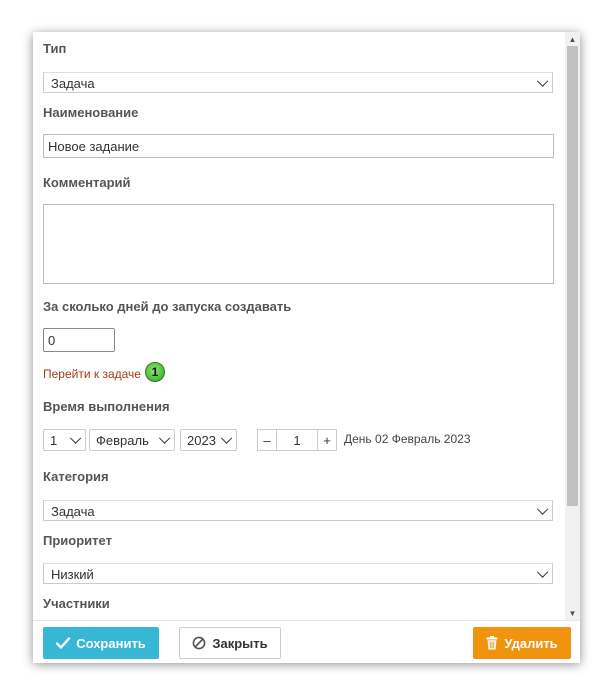  Describe the element at coordinates (52, 340) in the screenshot. I see `days-input-value: 0` at that location.